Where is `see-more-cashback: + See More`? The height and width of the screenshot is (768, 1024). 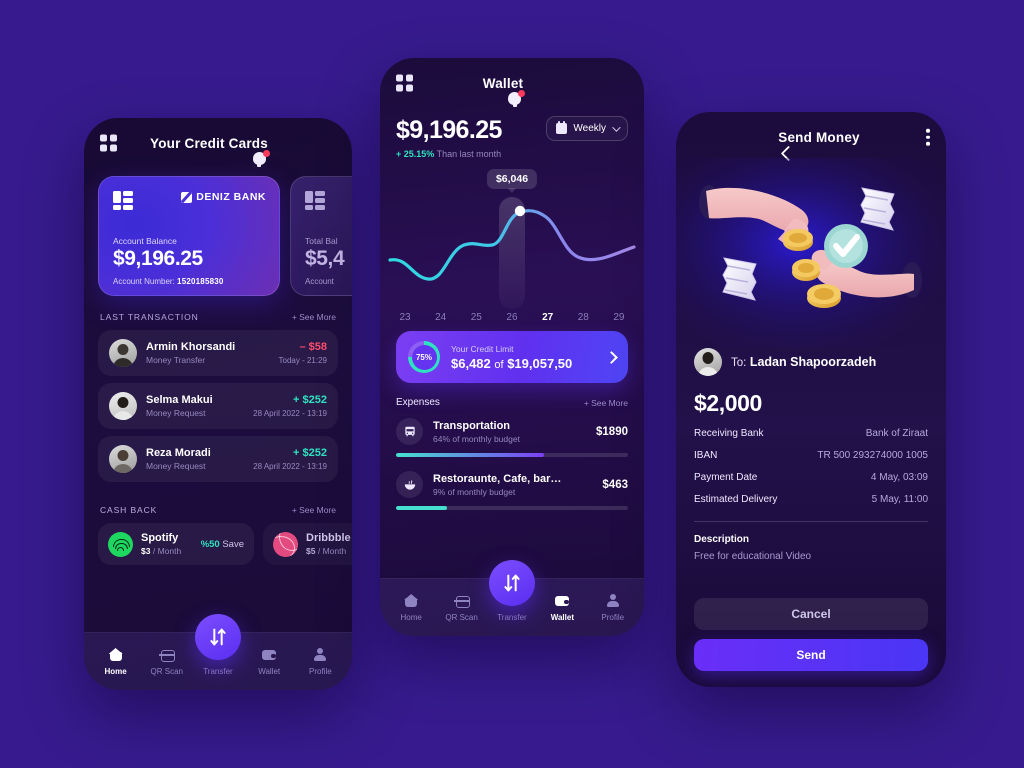 see-more-cashback: + See More is located at coordinates (314, 510).